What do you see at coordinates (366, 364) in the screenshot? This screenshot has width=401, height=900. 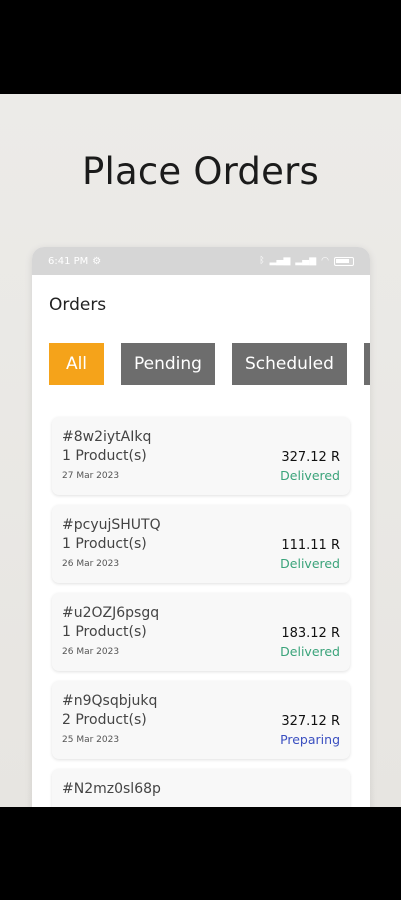 I see `filter-tab-overflow` at bounding box center [366, 364].